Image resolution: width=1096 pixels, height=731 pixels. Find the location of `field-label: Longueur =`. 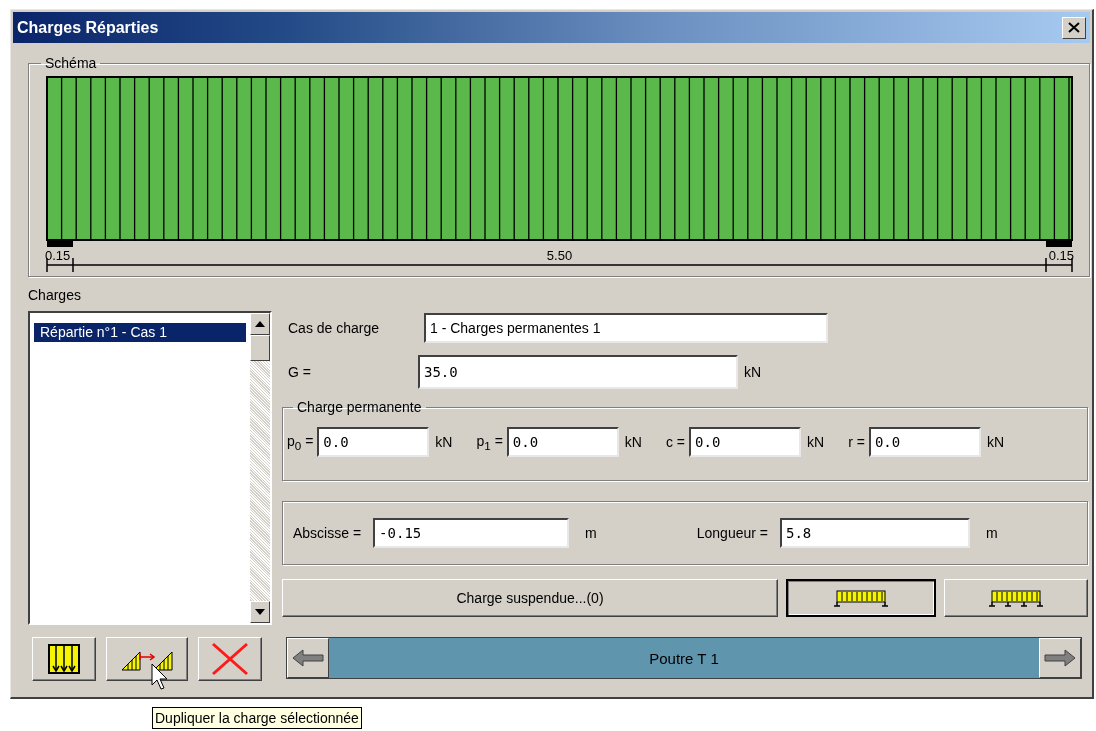

field-label: Longueur = is located at coordinates (732, 533).